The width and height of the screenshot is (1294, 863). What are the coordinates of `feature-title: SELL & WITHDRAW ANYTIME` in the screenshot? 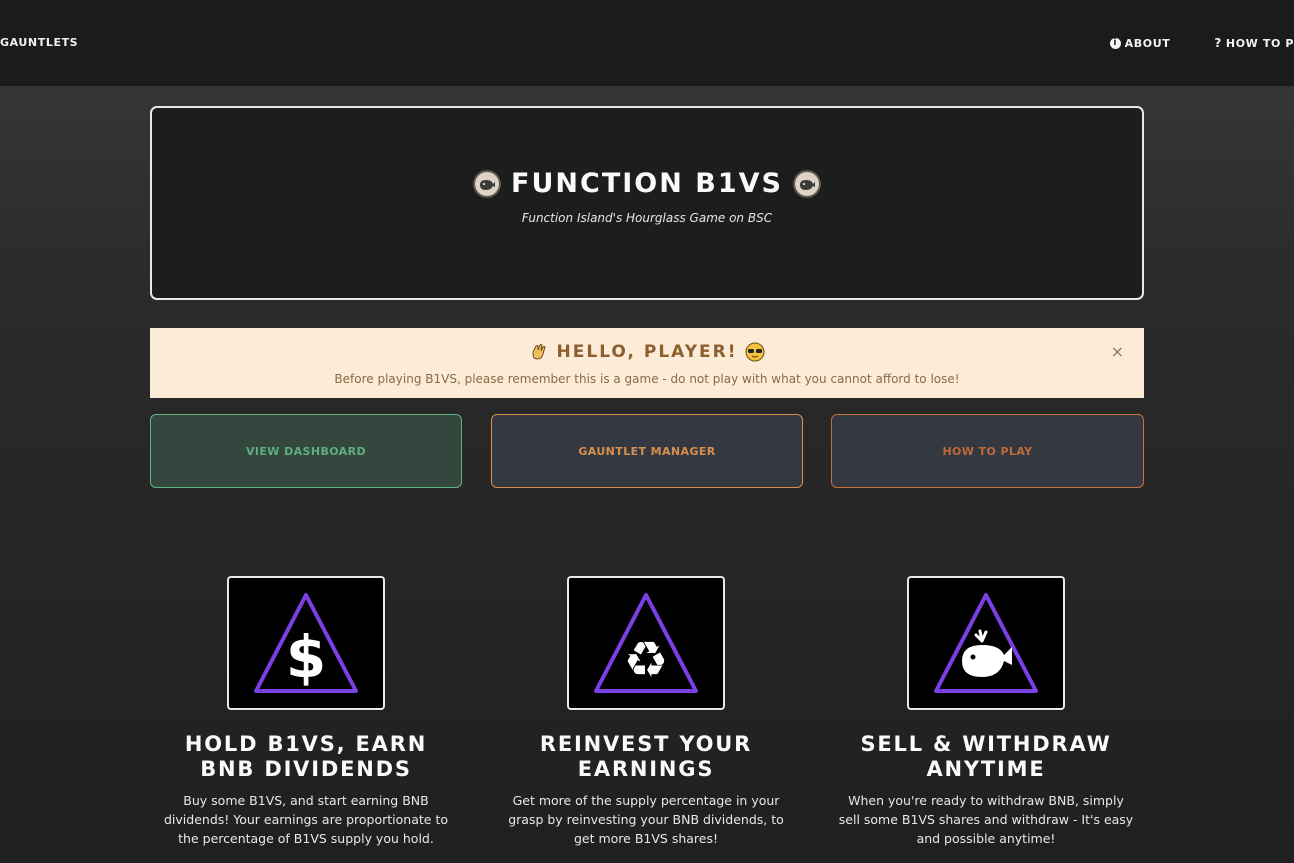 It's located at (986, 756).